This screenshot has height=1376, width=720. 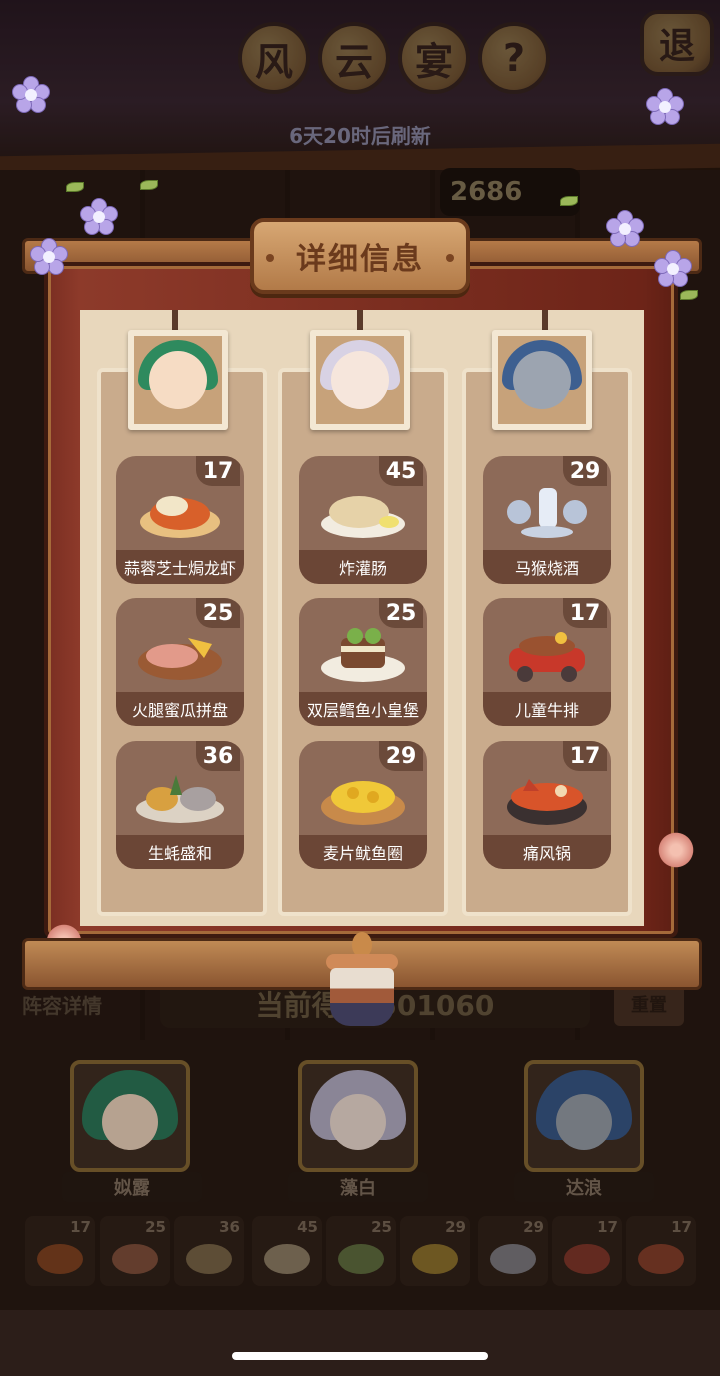 I want to click on pink-flower-icon, so click(x=676, y=850).